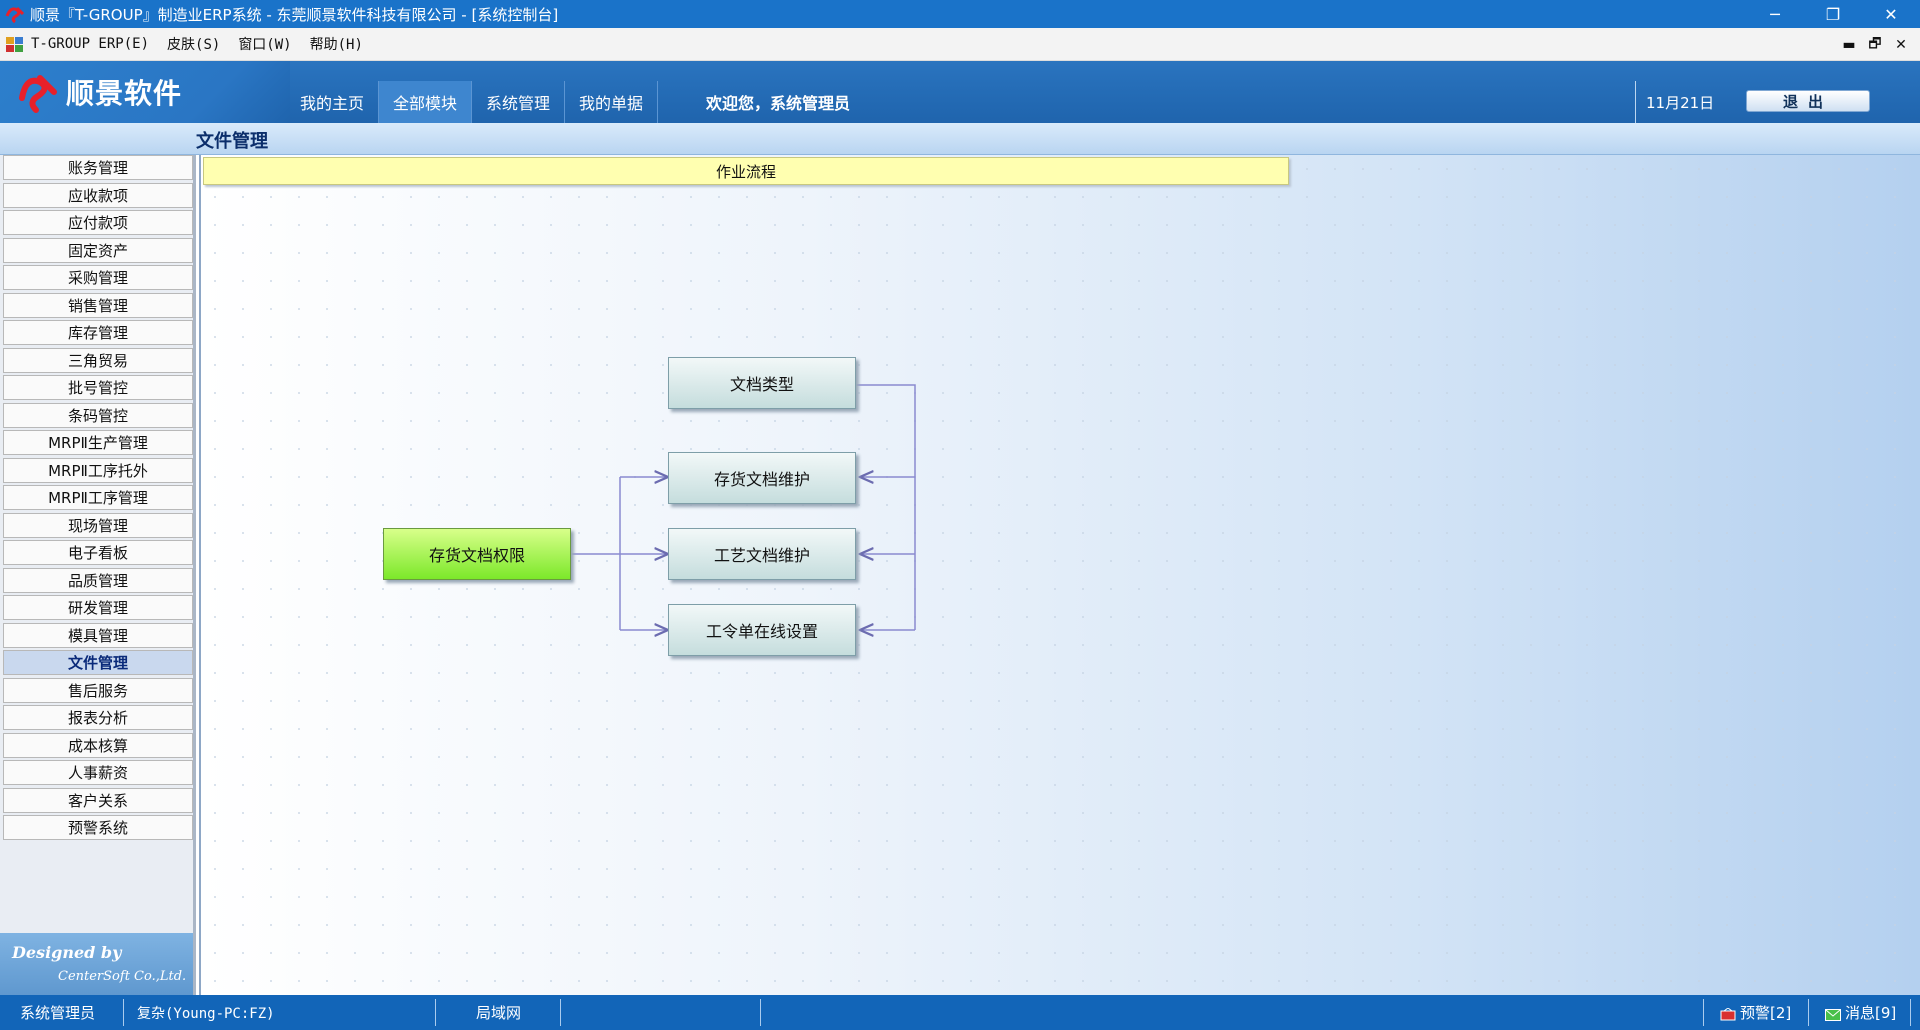  What do you see at coordinates (477, 554) in the screenshot?
I see `node-inventory-doc-permission: 存货文档权限` at bounding box center [477, 554].